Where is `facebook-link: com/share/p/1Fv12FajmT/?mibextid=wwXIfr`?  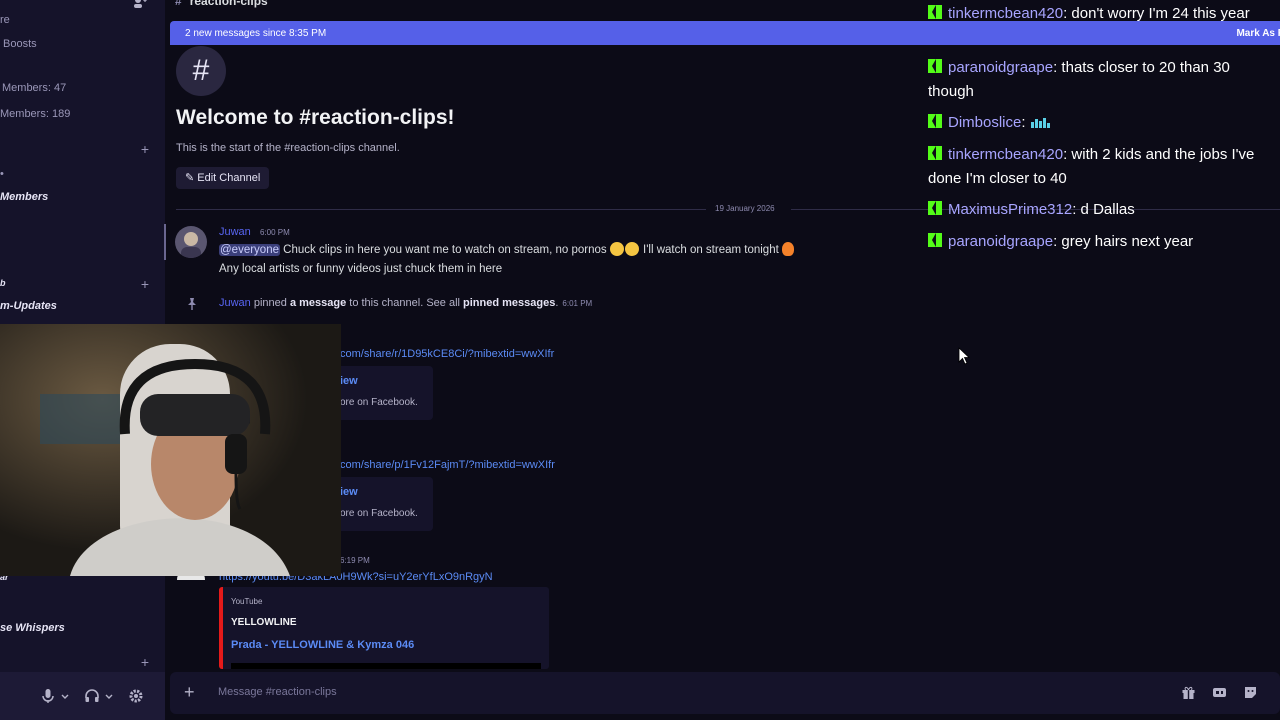
facebook-link: com/share/p/1Fv12FajmT/?mibextid=wwXIfr is located at coordinates (447, 465).